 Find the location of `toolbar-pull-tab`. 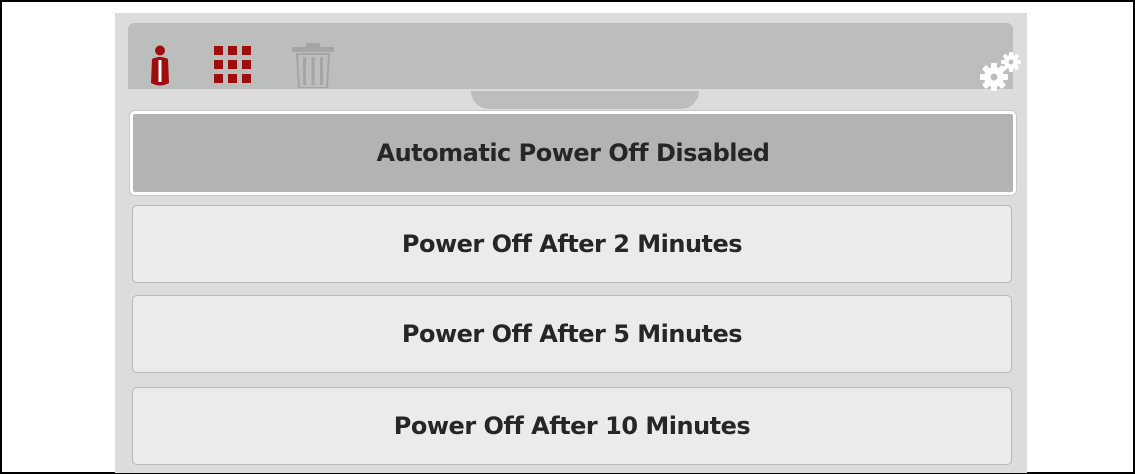

toolbar-pull-tab is located at coordinates (585, 100).